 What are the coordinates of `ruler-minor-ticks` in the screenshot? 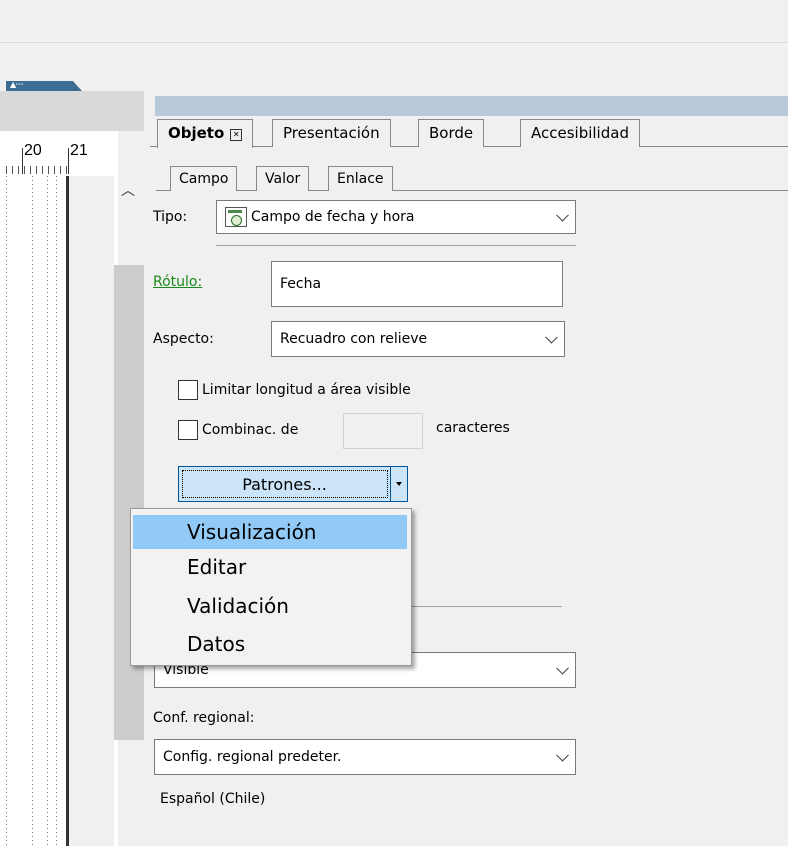 It's located at (38, 170).